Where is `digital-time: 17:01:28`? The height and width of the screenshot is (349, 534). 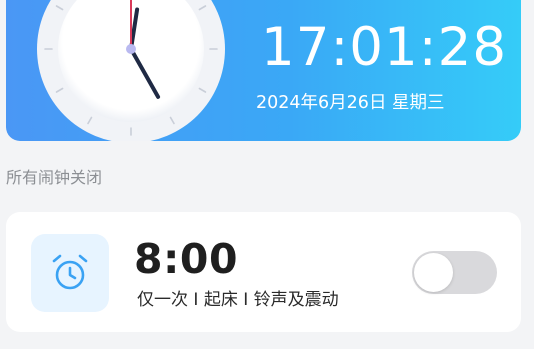 digital-time: 17:01:28 is located at coordinates (384, 47).